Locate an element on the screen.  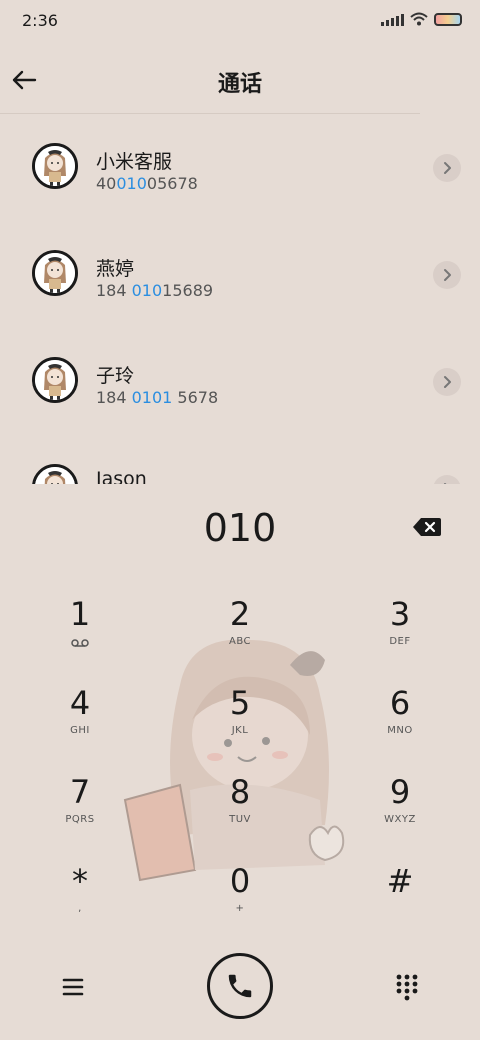
phone-icon is located at coordinates (240, 986).